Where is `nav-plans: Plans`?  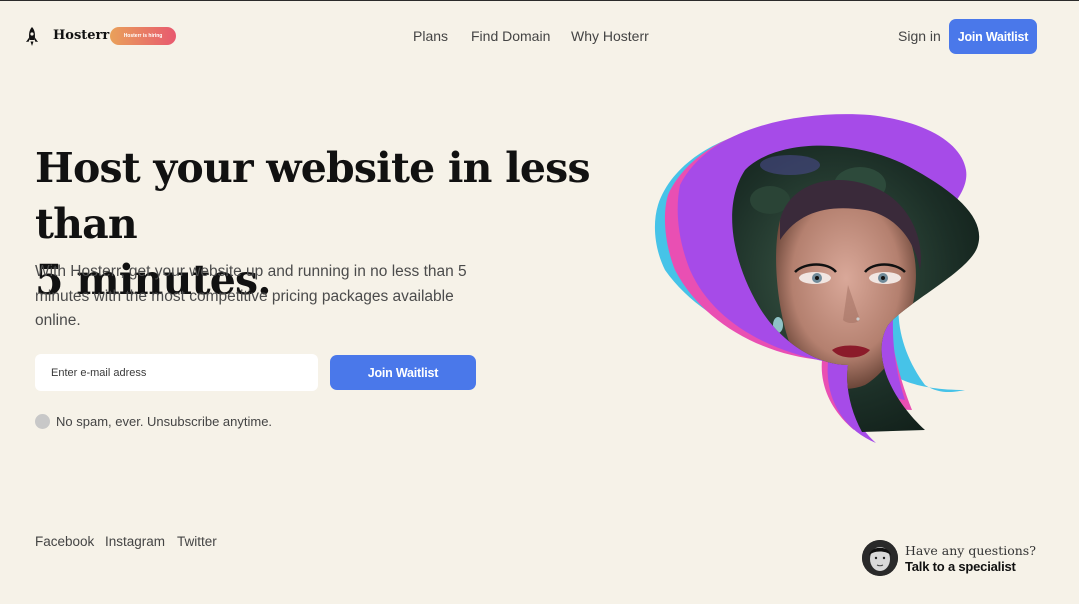 nav-plans: Plans is located at coordinates (430, 36).